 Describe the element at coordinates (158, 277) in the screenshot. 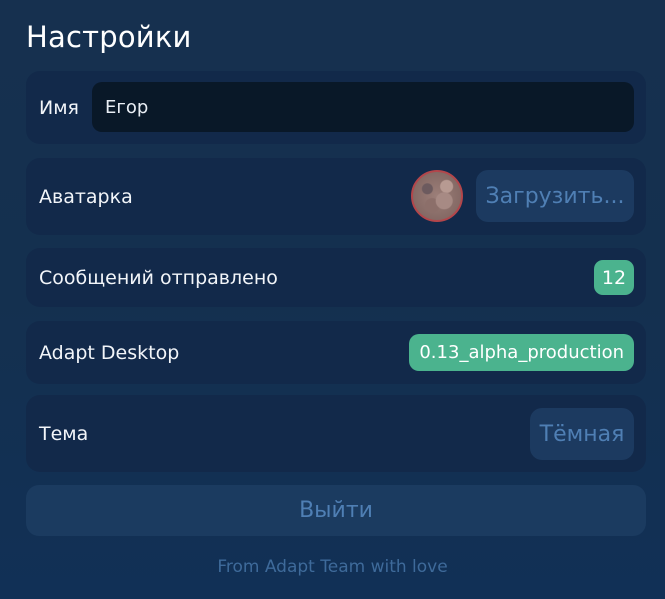

I see `messages-sent-label: Сообщений отправлено` at that location.